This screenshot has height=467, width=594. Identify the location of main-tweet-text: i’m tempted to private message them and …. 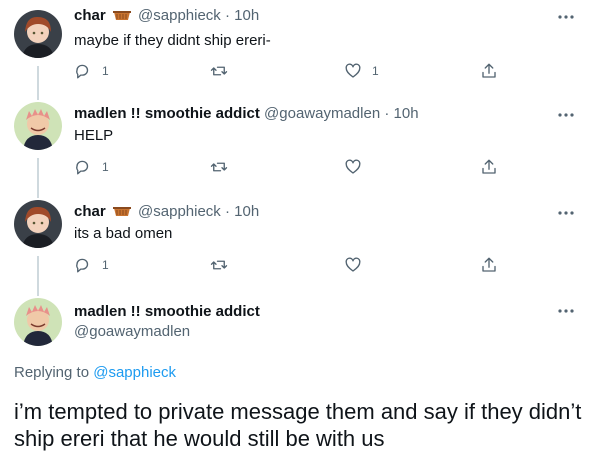
(298, 425).